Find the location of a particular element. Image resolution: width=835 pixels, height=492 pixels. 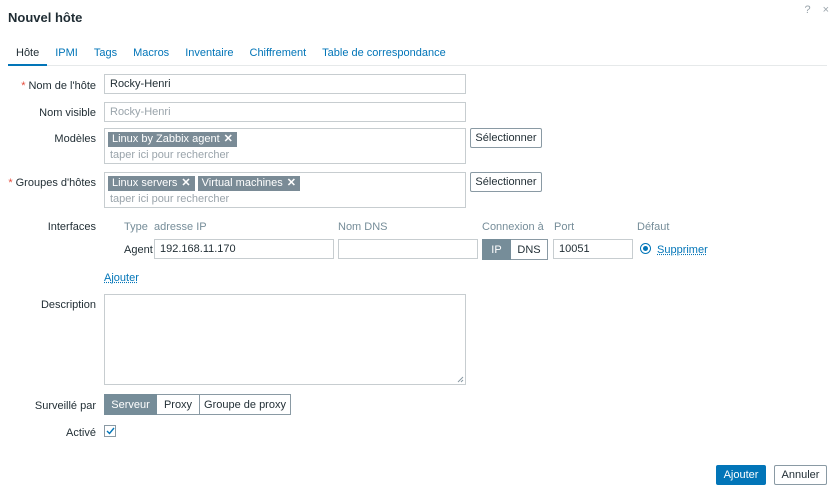

help-icon: ? is located at coordinates (807, 10).